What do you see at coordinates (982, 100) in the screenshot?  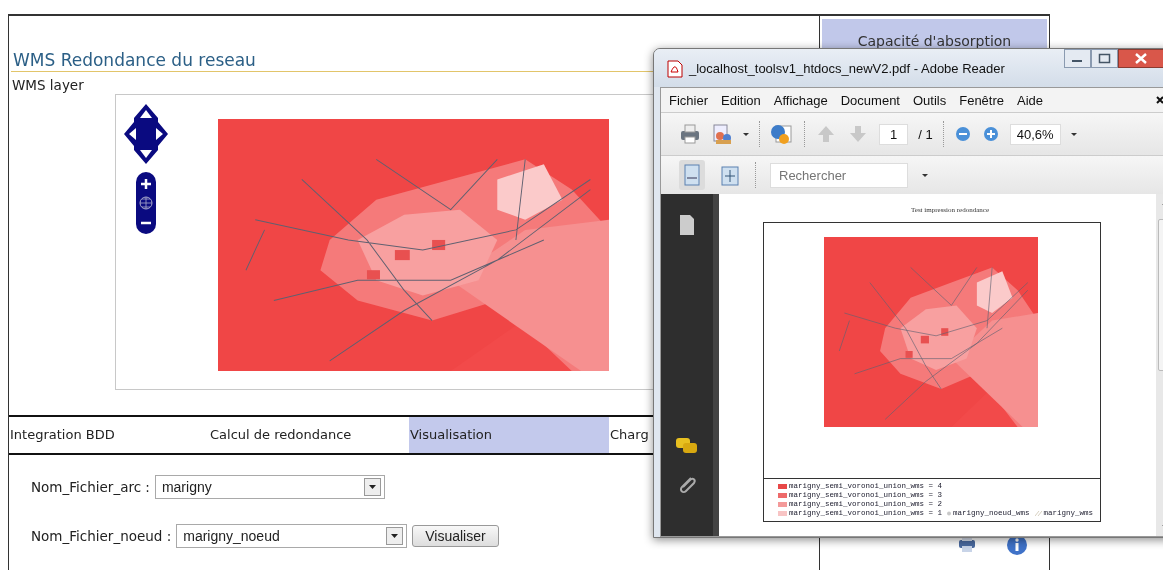 I see `menu-item: Fenêtre` at bounding box center [982, 100].